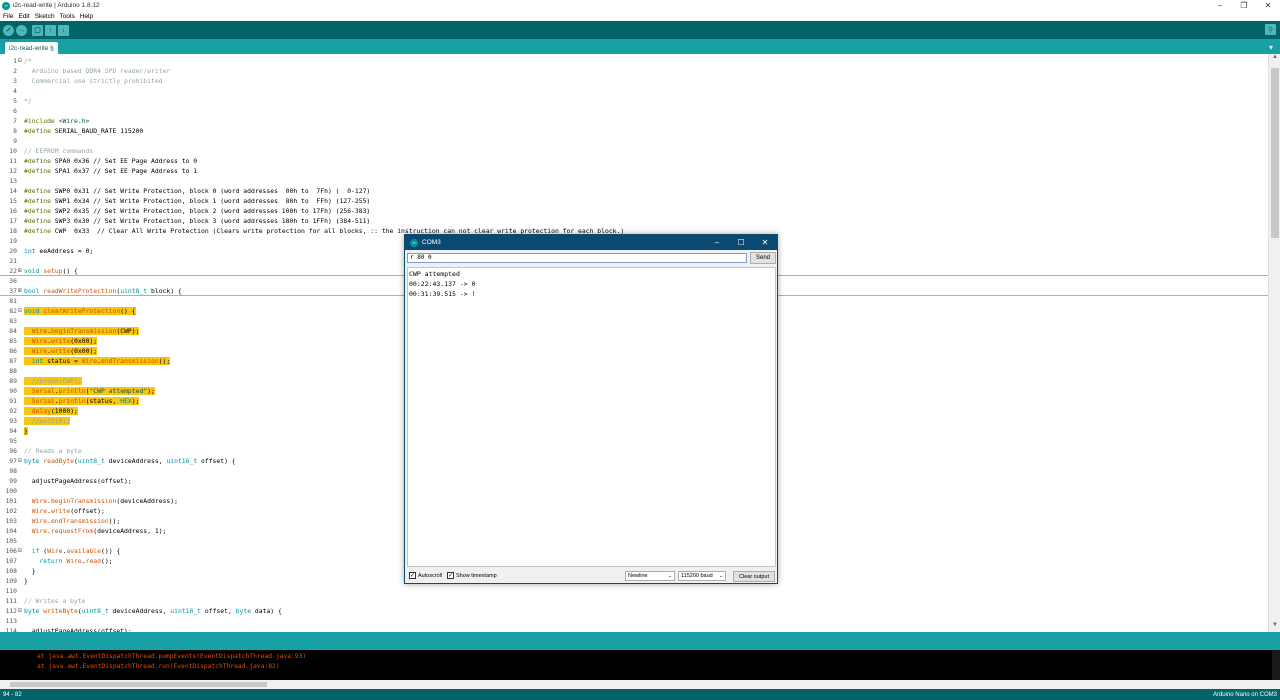  Describe the element at coordinates (634, 151) in the screenshot. I see `code-line: 10 // EEPROM commands` at that location.